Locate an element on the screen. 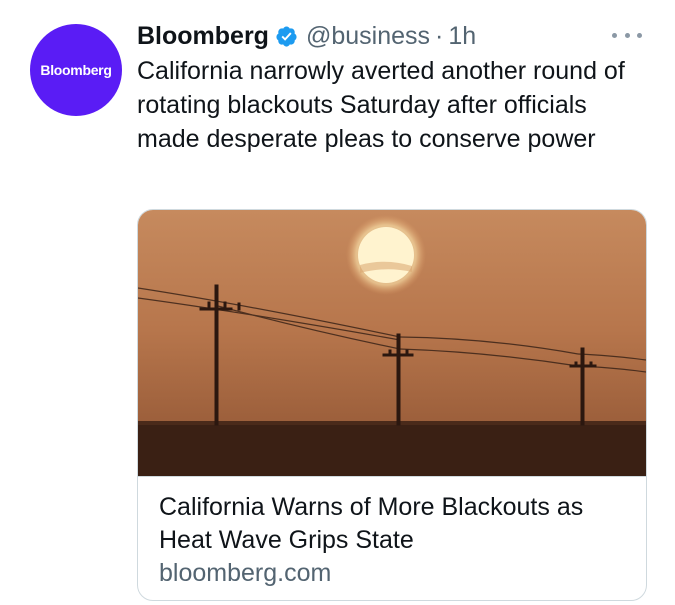 This screenshot has height=605, width=675. timestamp: 1h is located at coordinates (462, 36).